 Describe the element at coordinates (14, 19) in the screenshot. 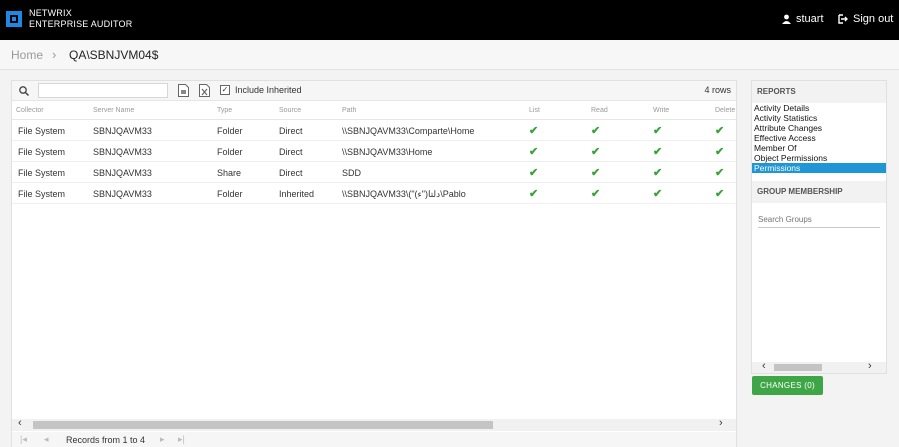

I see `netwrix-logo-icon` at that location.